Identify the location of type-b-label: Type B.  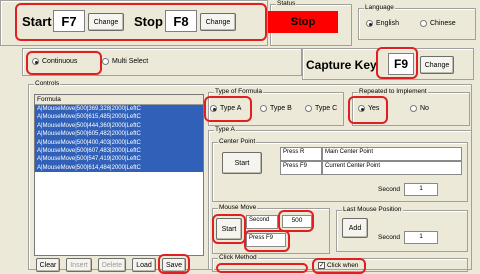
(281, 108).